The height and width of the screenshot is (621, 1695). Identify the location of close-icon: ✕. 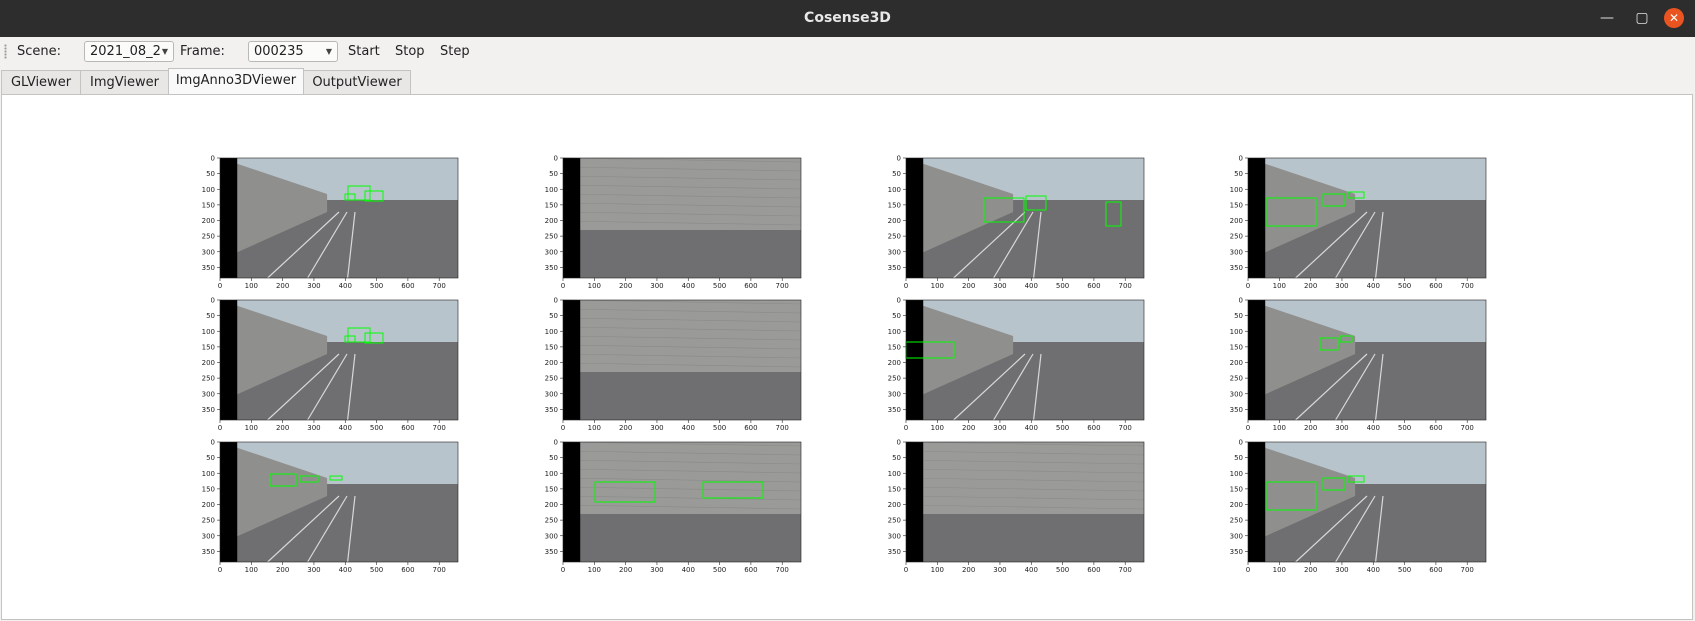
(1674, 18).